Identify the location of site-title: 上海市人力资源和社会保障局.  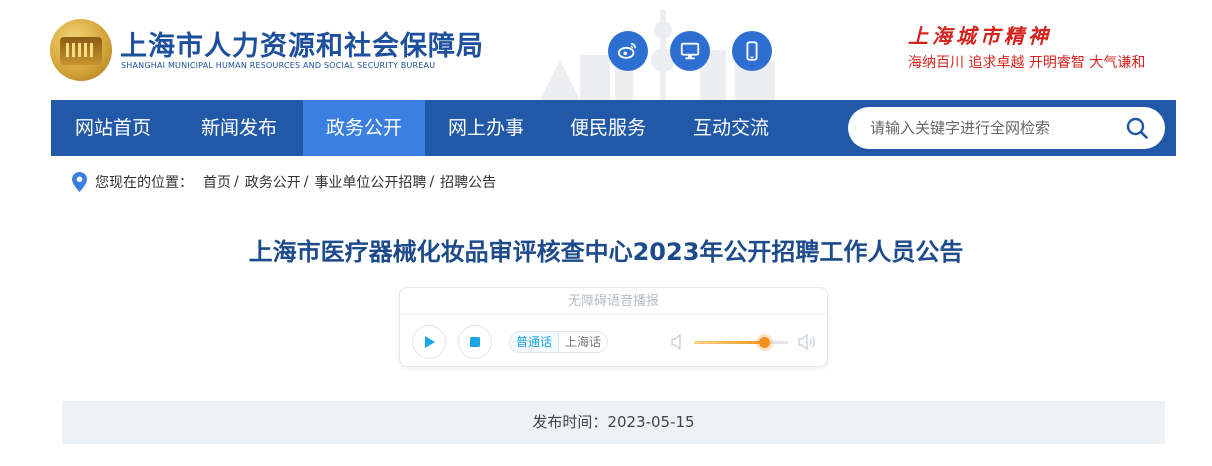
(302, 43).